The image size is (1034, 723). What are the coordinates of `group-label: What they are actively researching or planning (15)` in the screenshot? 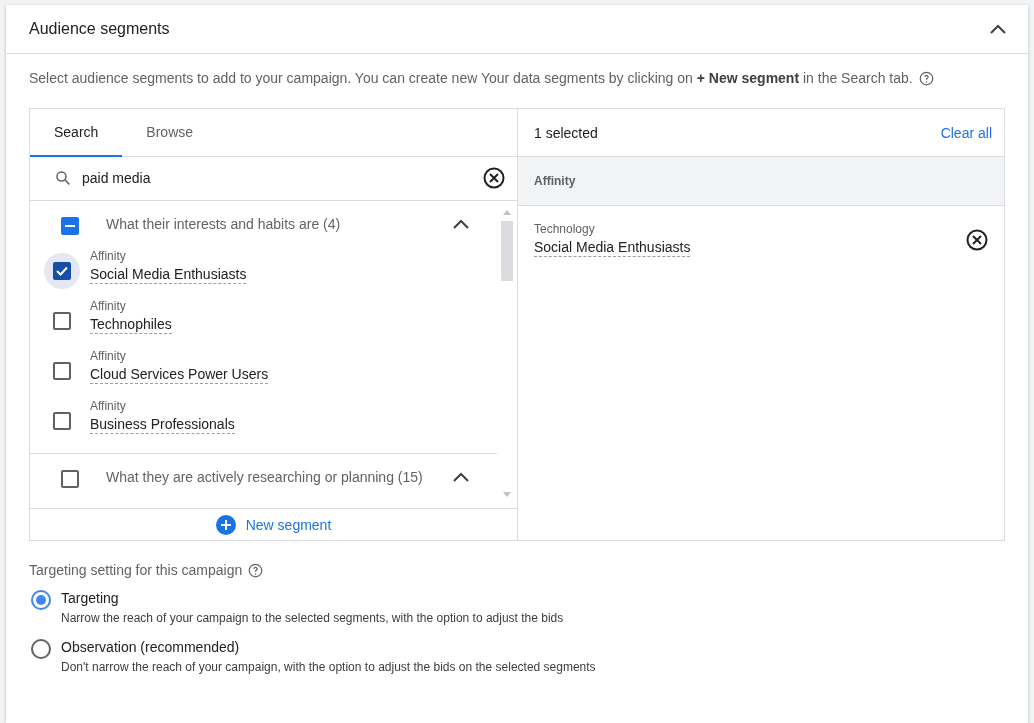 It's located at (265, 476).